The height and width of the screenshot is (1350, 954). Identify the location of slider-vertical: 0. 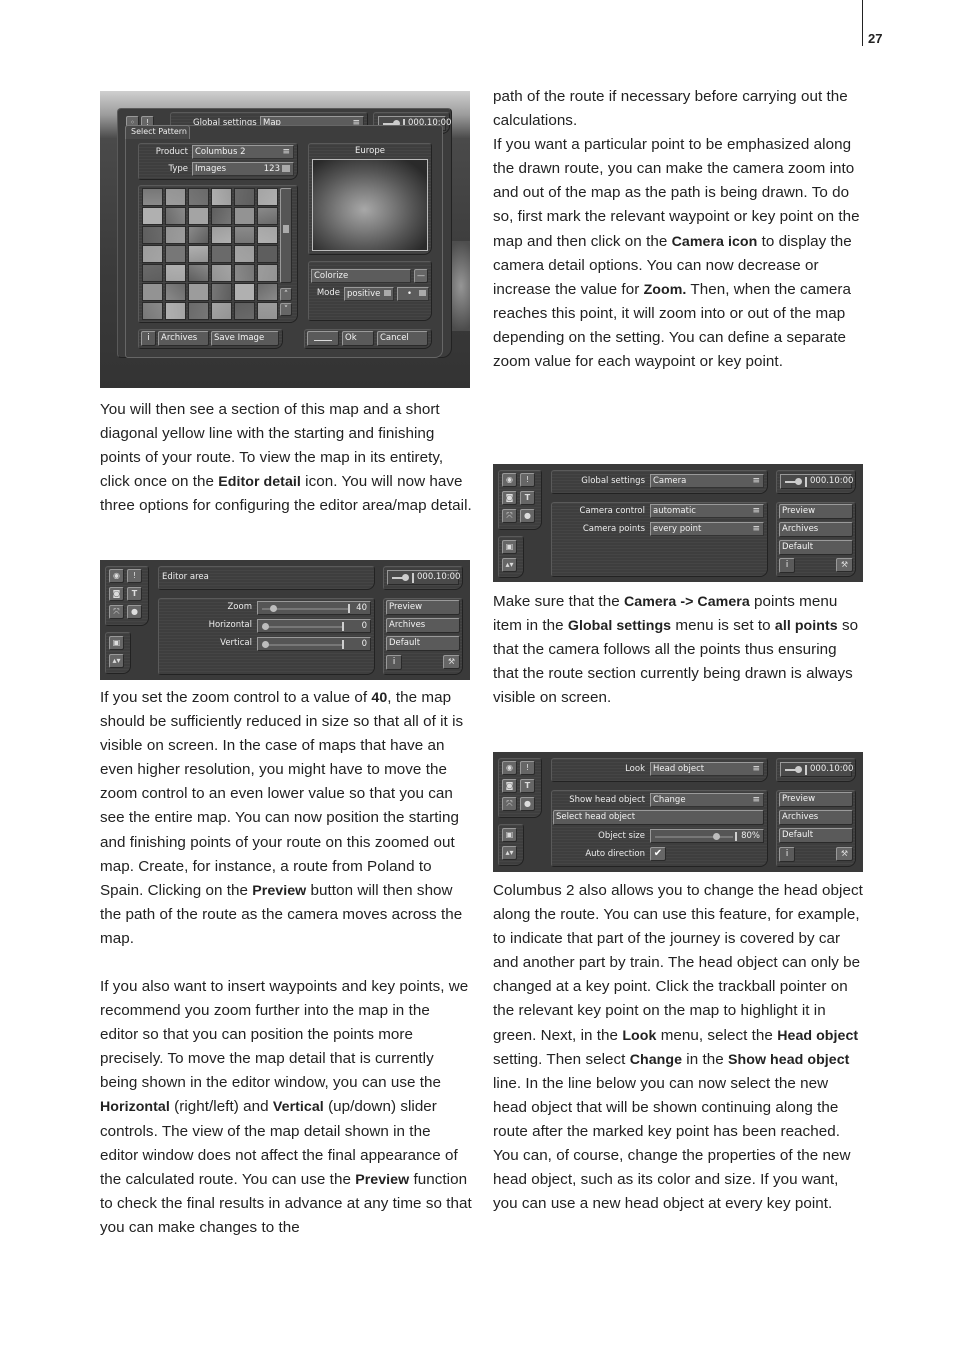
(314, 644).